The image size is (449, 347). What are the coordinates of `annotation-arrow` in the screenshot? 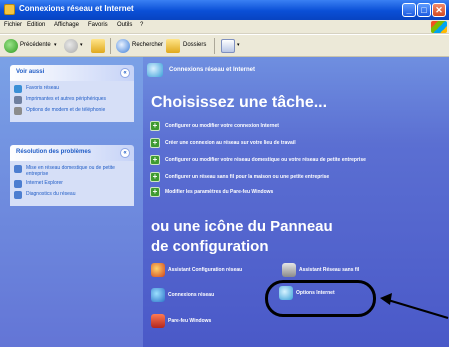 It's located at (414, 306).